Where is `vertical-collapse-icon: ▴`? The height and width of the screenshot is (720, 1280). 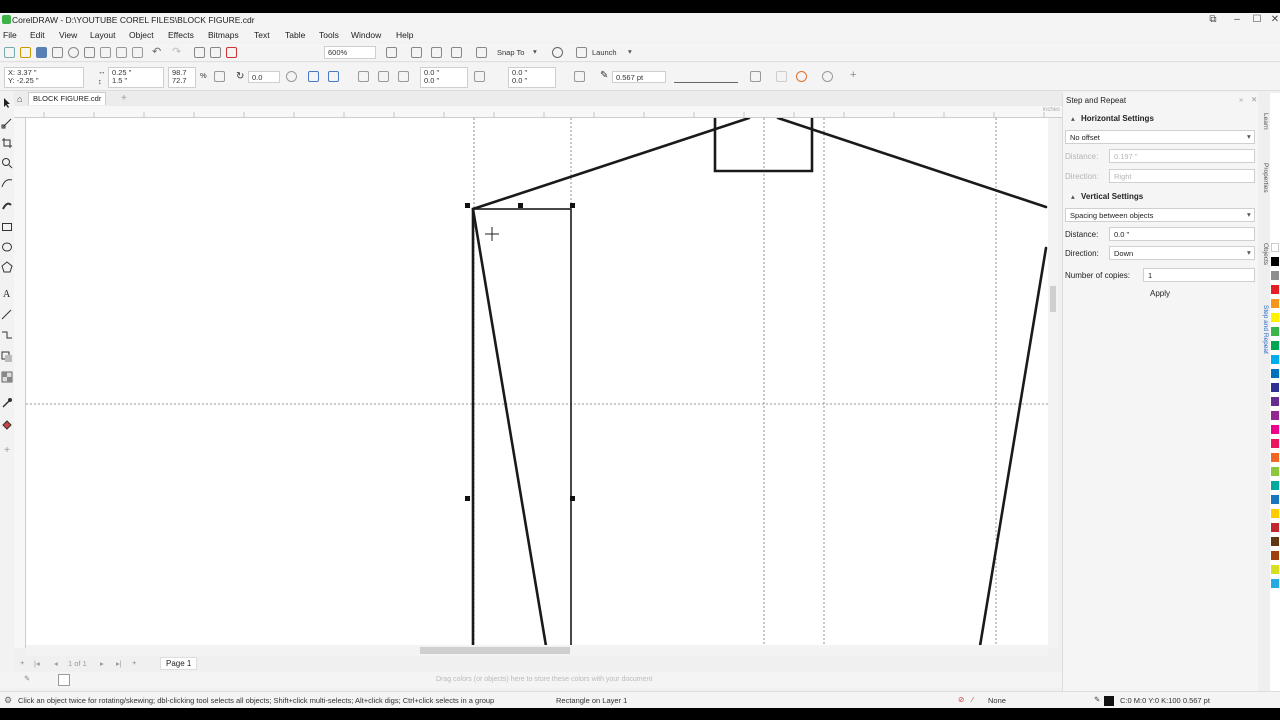 vertical-collapse-icon: ▴ is located at coordinates (1073, 196).